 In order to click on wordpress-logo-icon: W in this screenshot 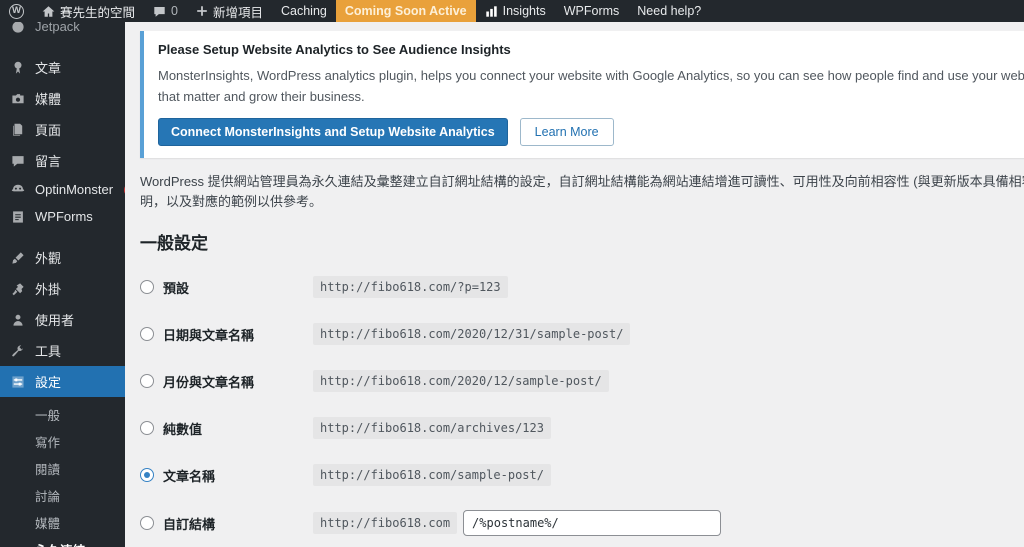, I will do `click(16, 11)`.